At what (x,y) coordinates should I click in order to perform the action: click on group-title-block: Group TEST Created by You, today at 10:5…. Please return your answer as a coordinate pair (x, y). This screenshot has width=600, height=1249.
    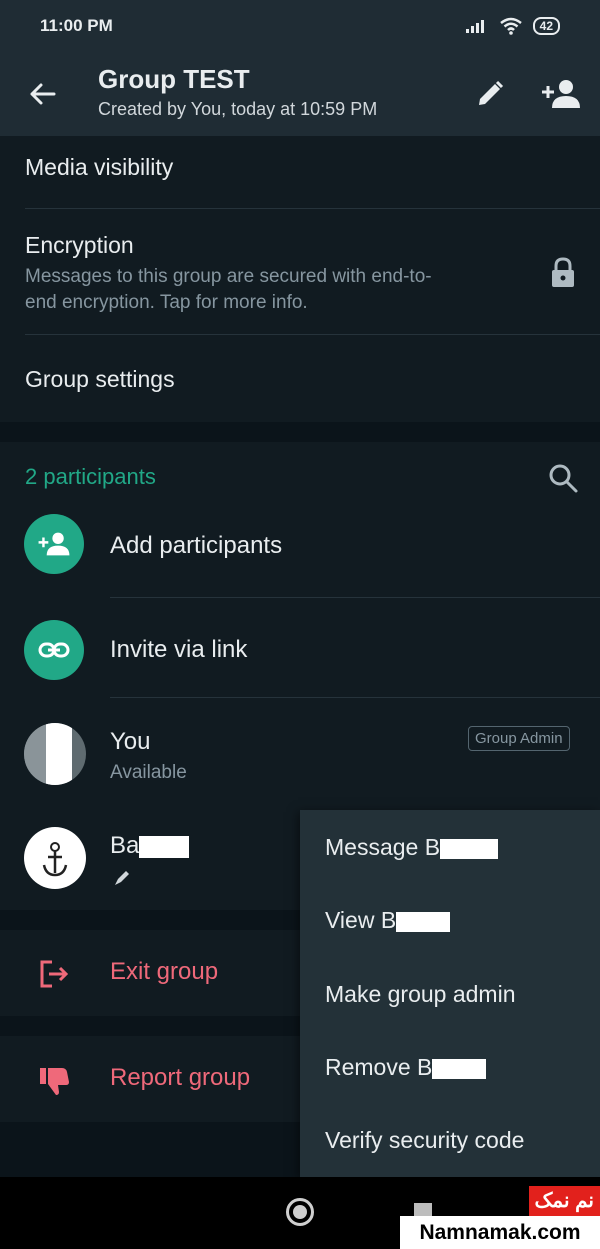
    Looking at the image, I should click on (237, 92).